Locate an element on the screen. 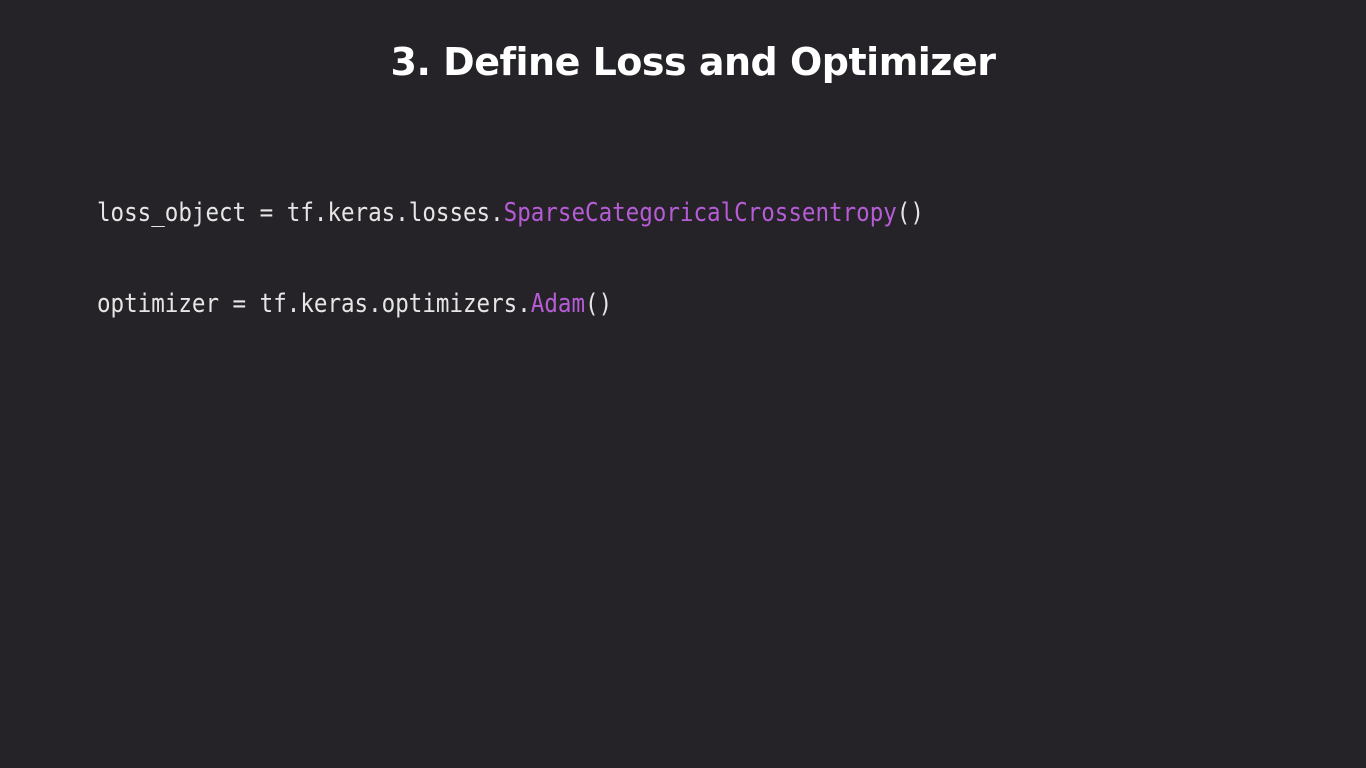  code-line-optimizer: optimizer = tf.keras.optimizers.Adam() is located at coordinates (510, 304).